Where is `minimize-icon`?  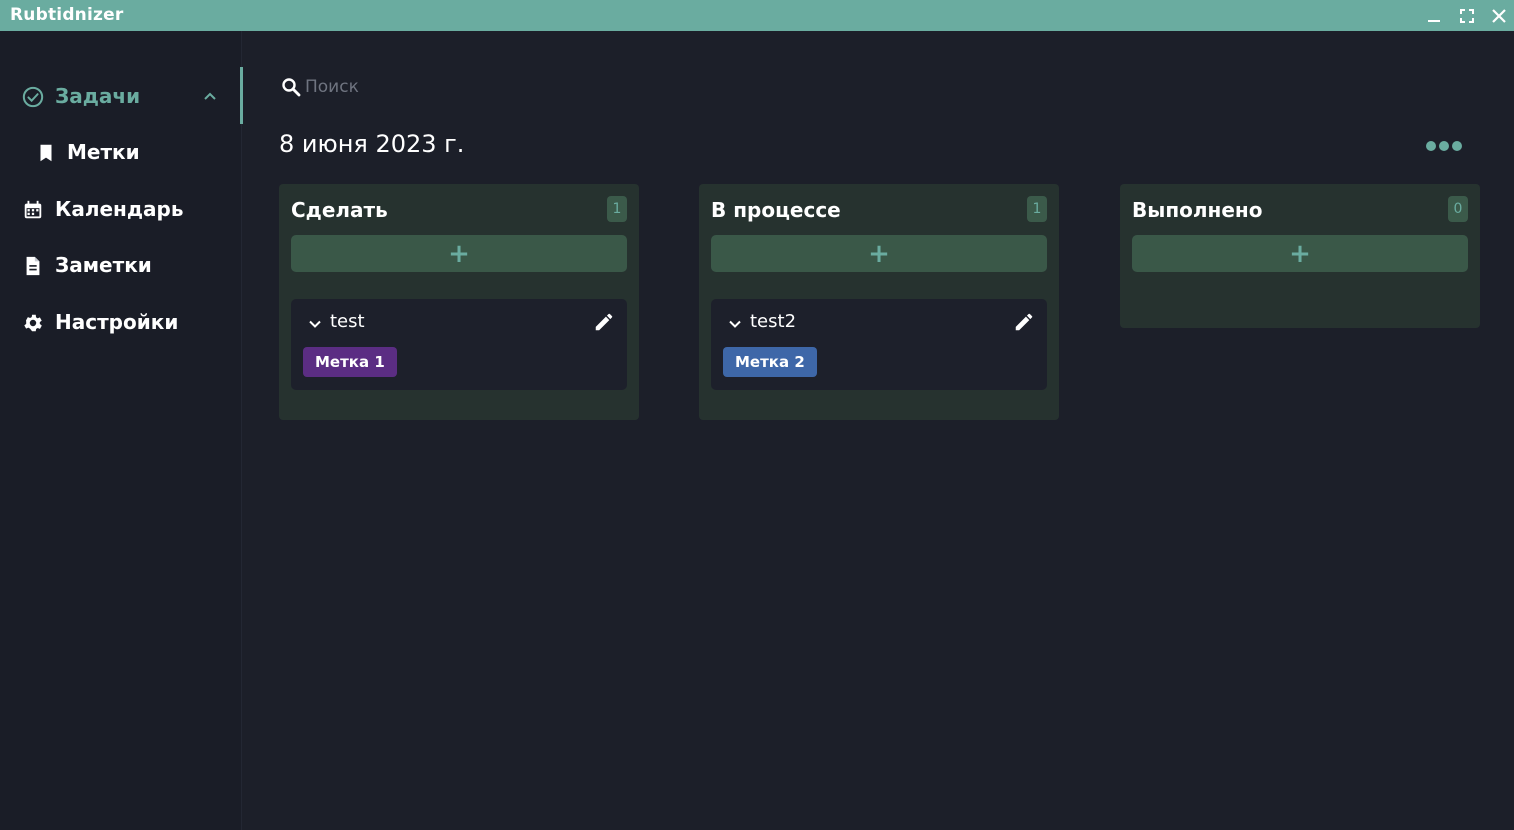
minimize-icon is located at coordinates (1434, 20).